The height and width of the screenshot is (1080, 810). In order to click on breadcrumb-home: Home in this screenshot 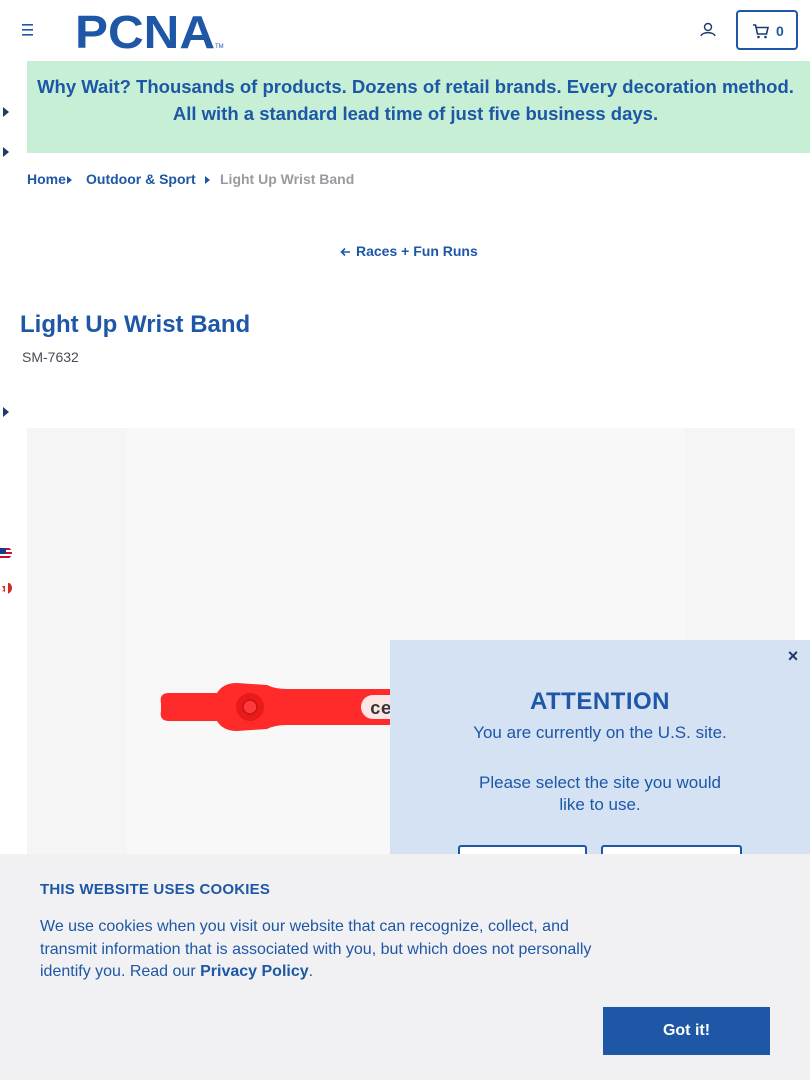, I will do `click(46, 179)`.